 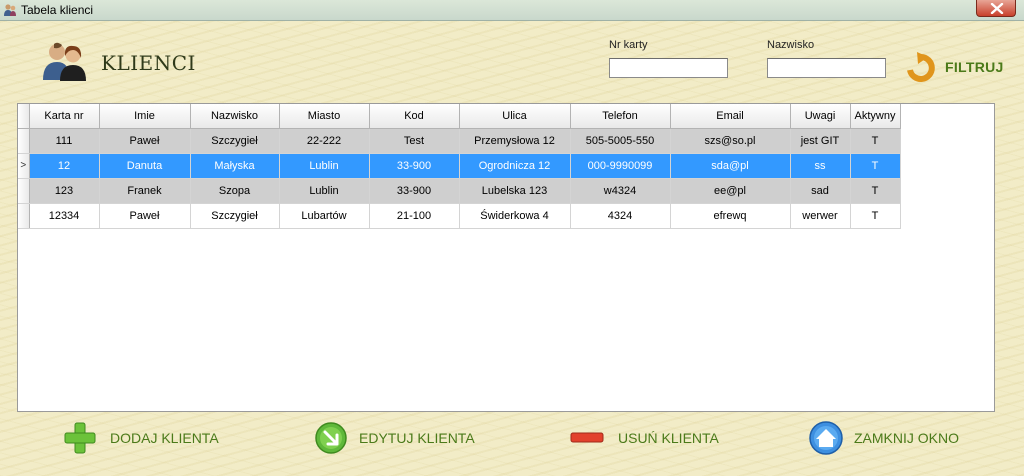 I want to click on table-cell: Lubelska 123, so click(x=515, y=191).